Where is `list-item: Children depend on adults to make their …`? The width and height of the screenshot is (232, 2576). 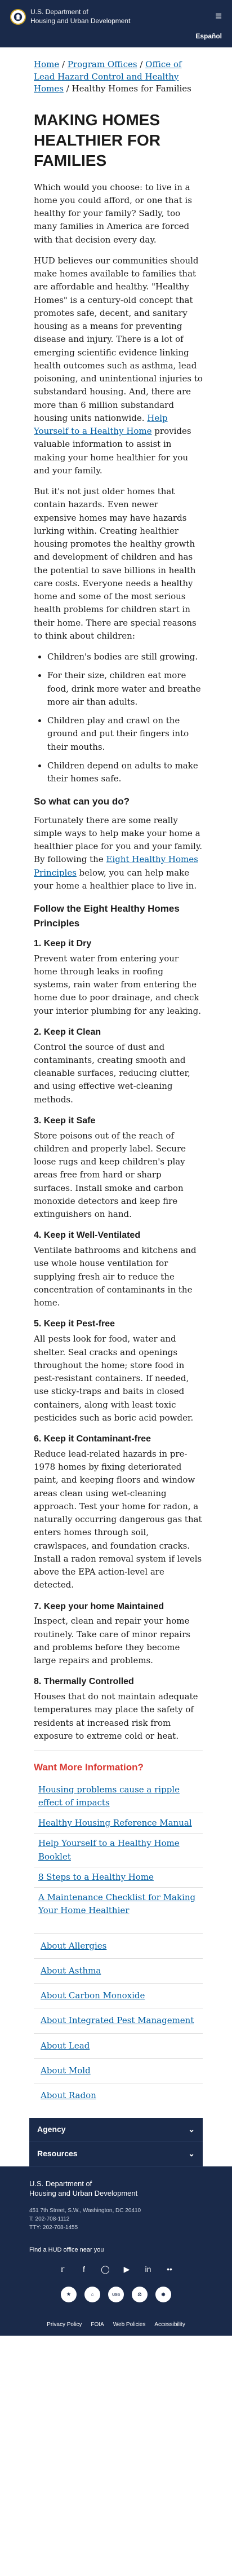 list-item: Children depend on adults to make their … is located at coordinates (125, 773).